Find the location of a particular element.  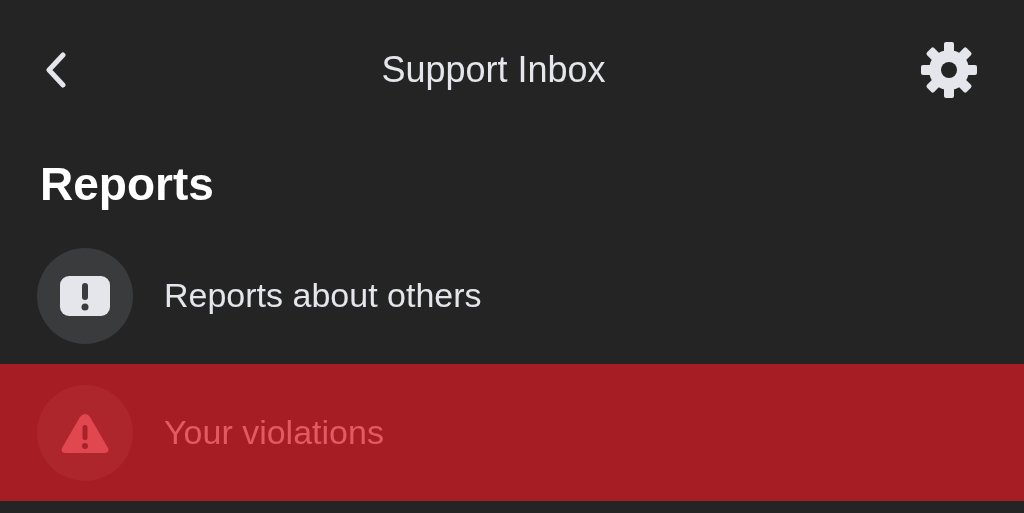

item-label: Reports about others is located at coordinates (323, 295).